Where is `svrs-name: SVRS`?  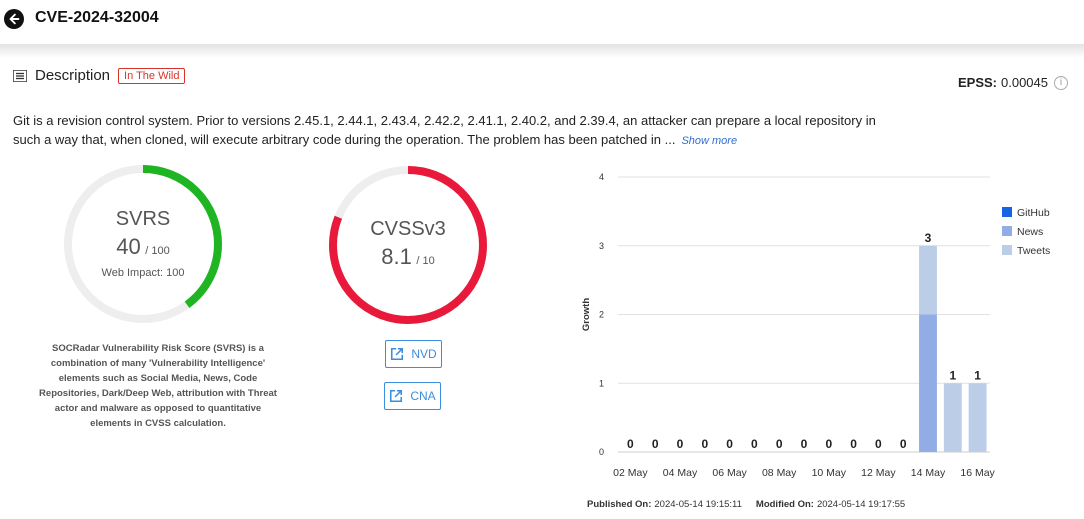 svrs-name: SVRS is located at coordinates (143, 219).